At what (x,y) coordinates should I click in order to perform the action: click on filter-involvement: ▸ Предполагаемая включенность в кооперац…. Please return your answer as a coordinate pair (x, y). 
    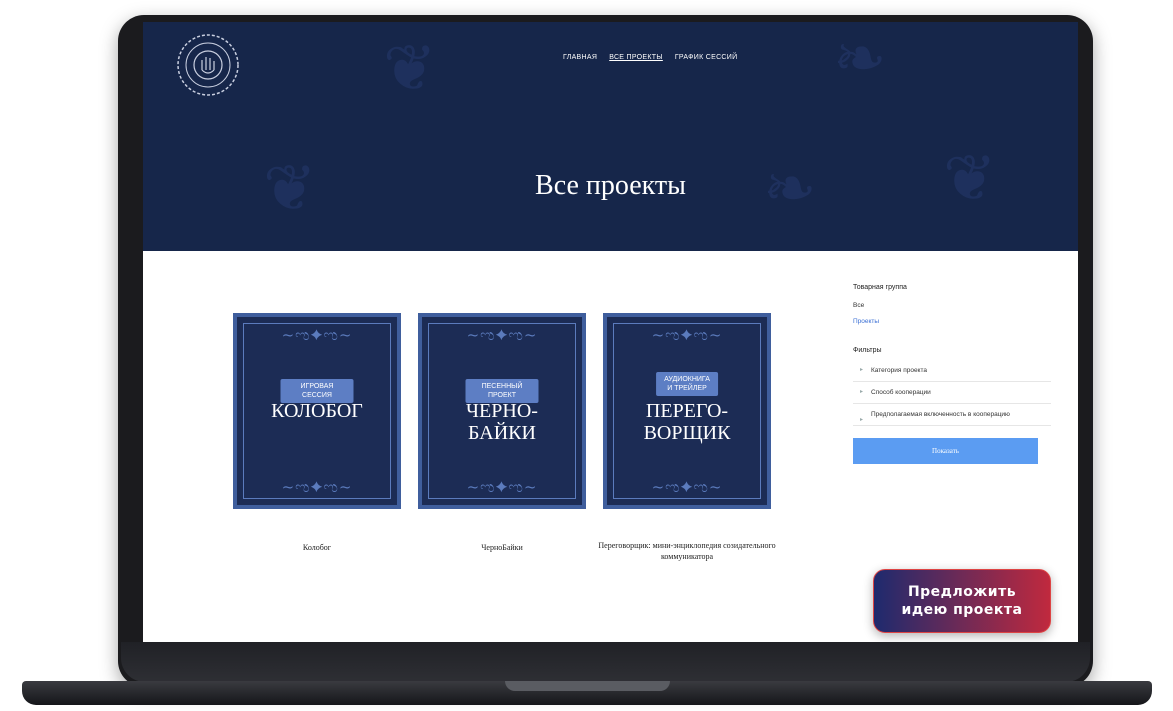
    Looking at the image, I should click on (952, 415).